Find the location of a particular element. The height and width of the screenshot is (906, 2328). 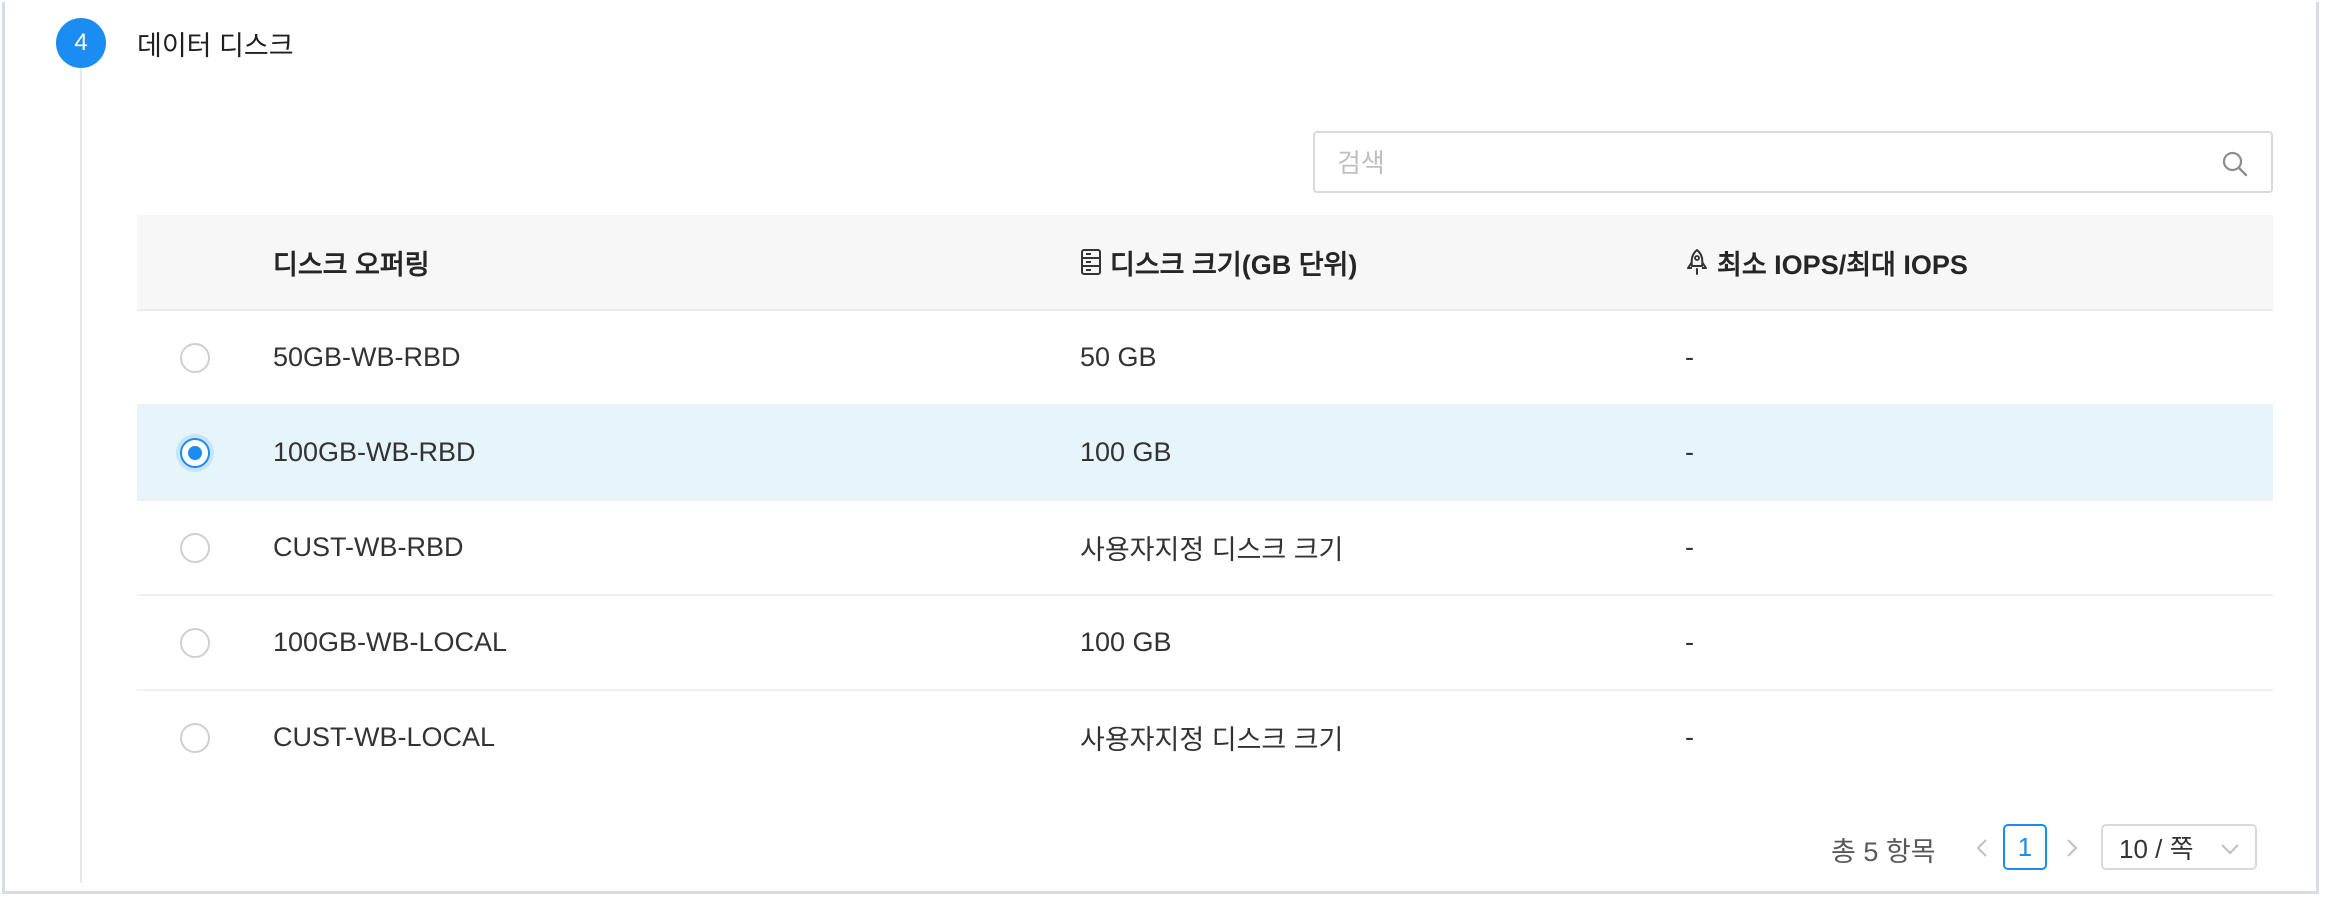

table-row: CUST-WB-RBD 사용자지정 디스크 크기 - is located at coordinates (1205, 548).